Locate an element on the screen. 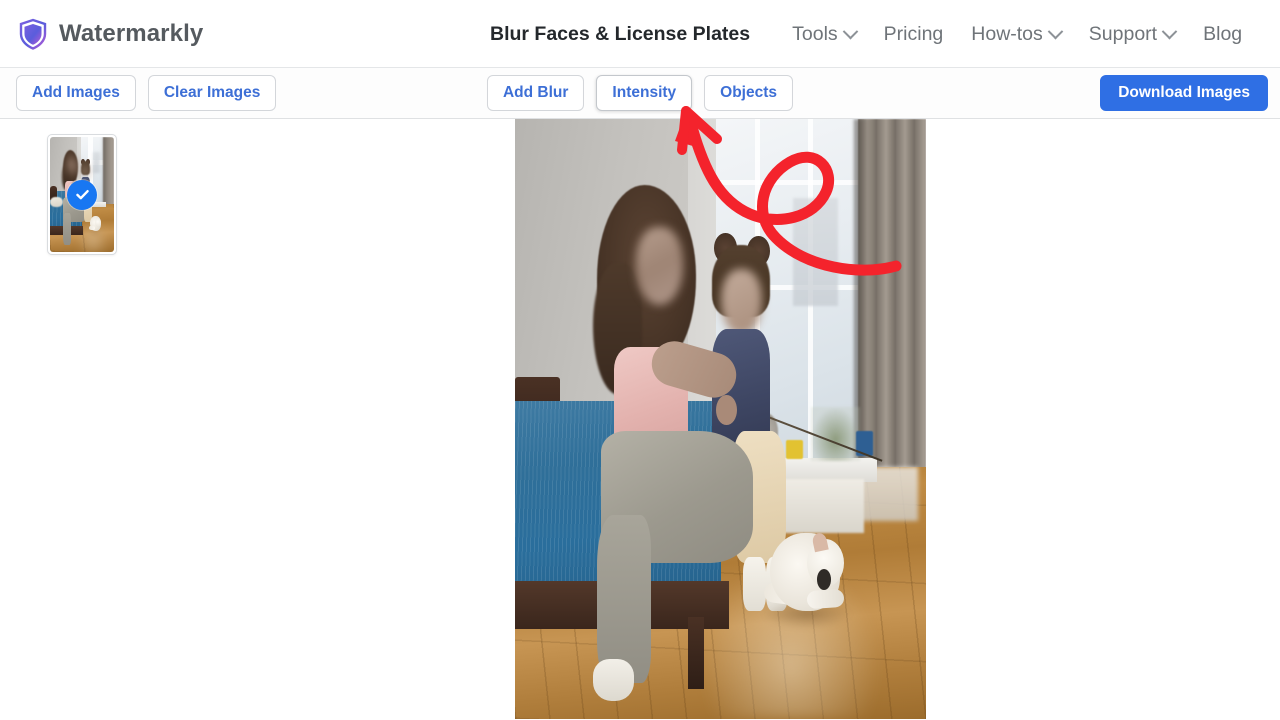 This screenshot has height=720, width=1280. nav-item-label: Support is located at coordinates (1123, 34).